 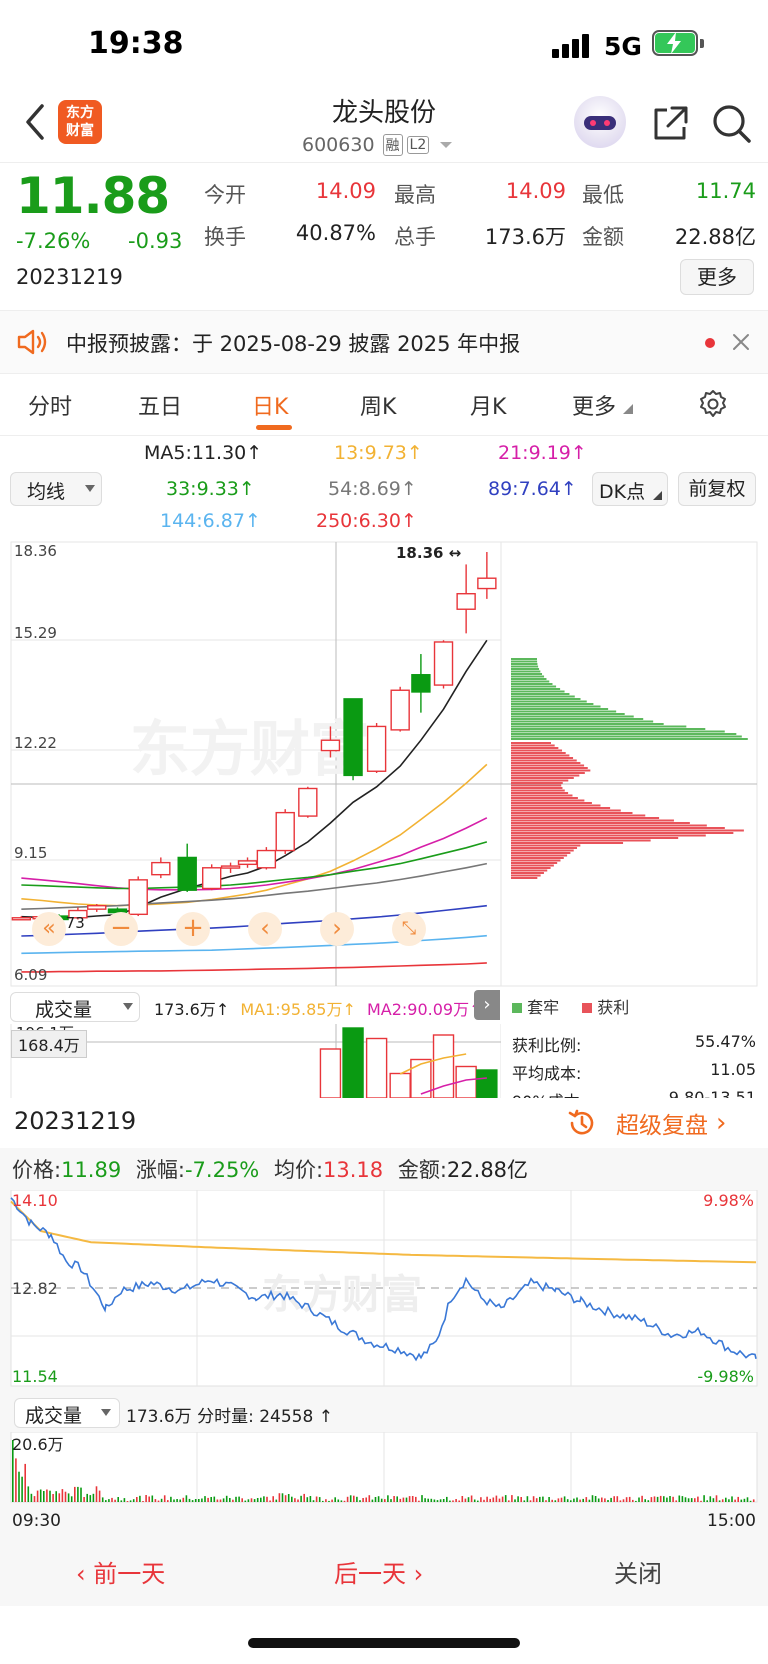 I want to click on period-tabs: 分时 五日 日K 周K 月K 更多, so click(x=384, y=404).